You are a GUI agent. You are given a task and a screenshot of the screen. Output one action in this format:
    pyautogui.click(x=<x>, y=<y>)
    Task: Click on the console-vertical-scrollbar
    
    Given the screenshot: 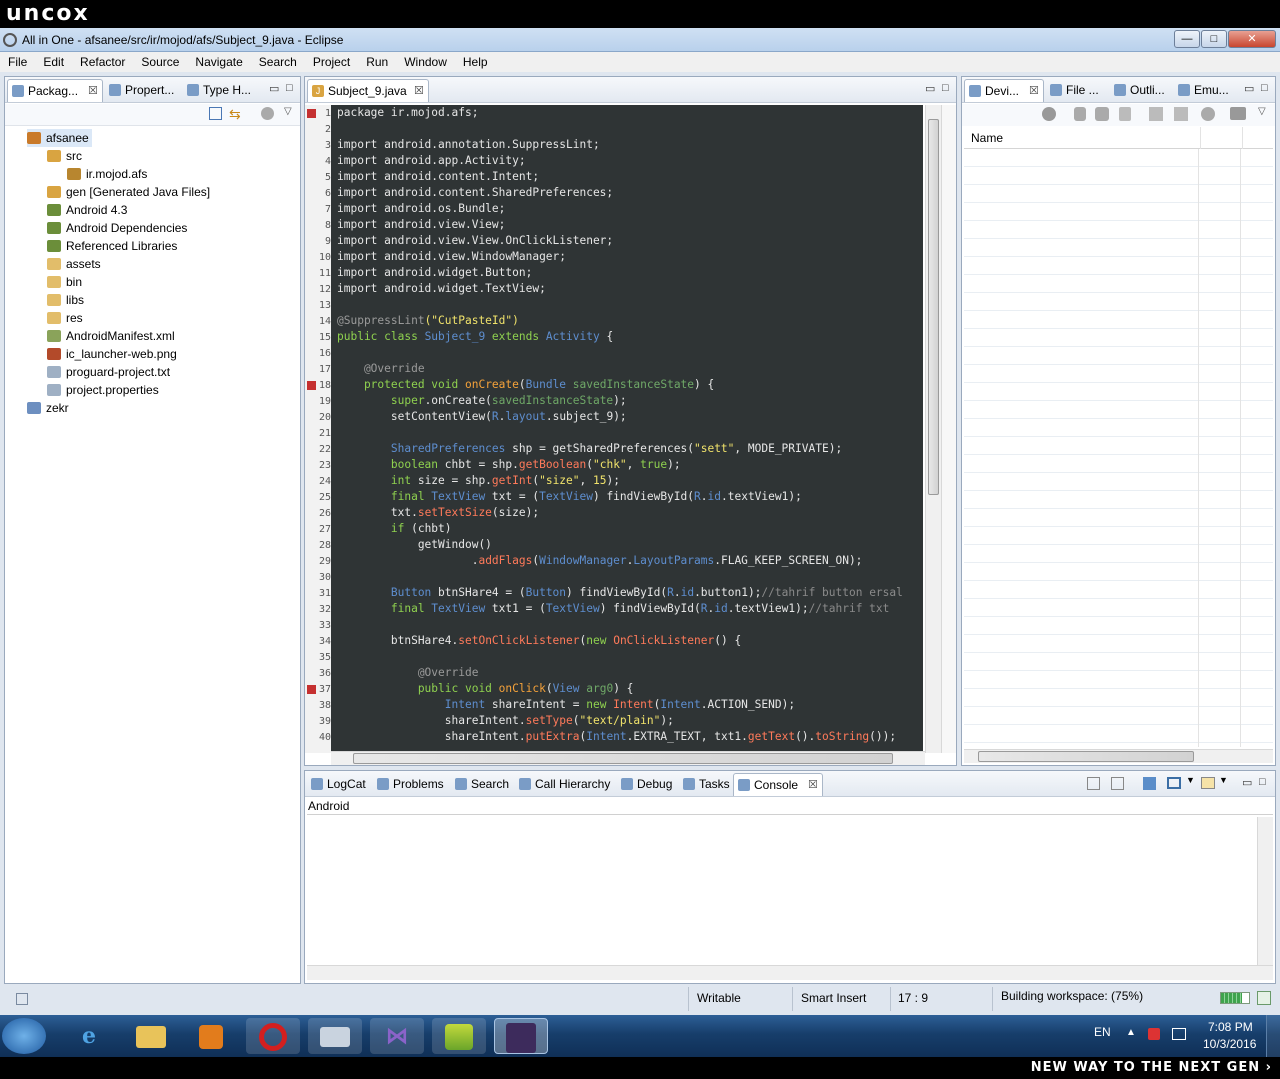 What is the action you would take?
    pyautogui.click(x=1265, y=891)
    